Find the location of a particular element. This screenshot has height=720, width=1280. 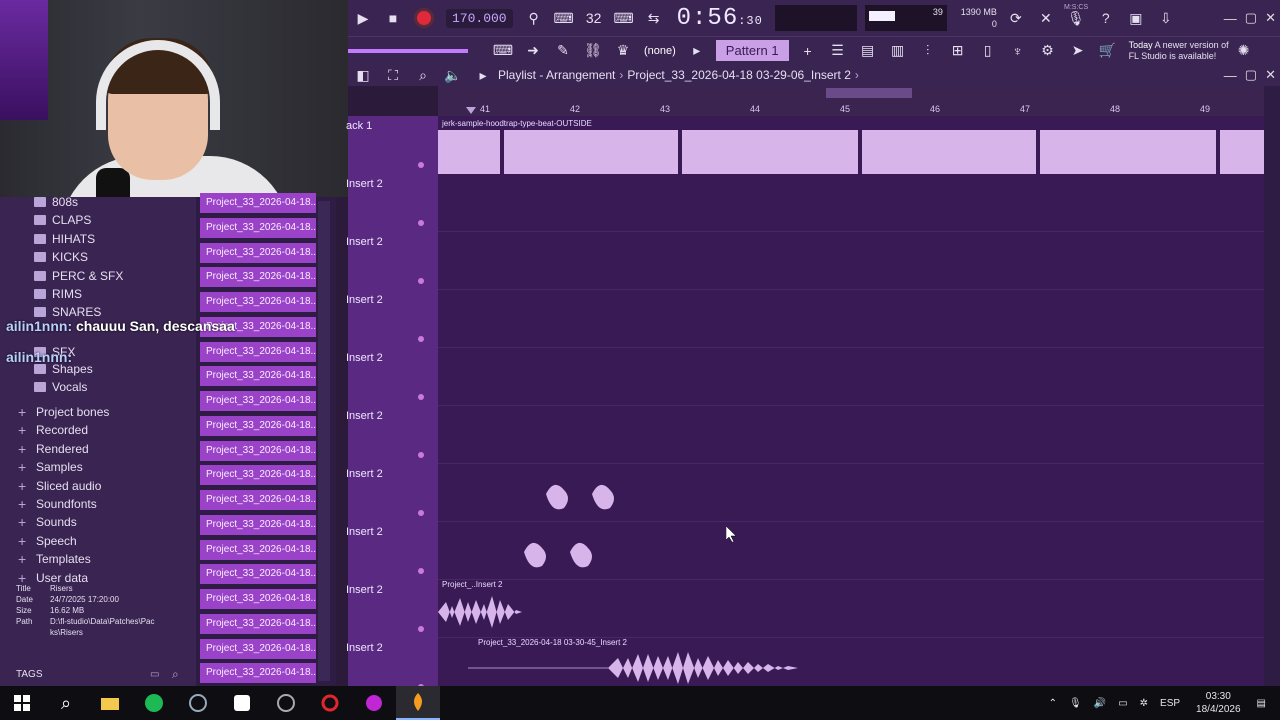

browser-item: RIMS is located at coordinates (58, 294).